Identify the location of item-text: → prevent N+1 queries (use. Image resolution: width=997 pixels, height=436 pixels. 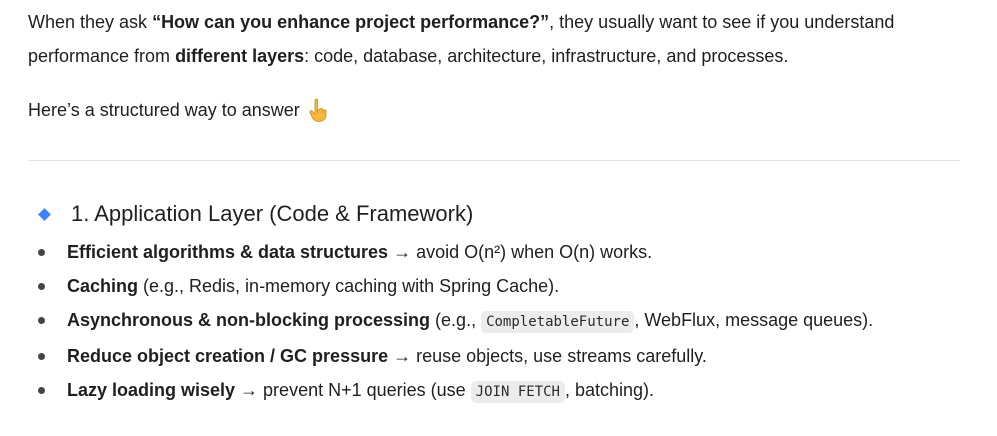
(353, 390).